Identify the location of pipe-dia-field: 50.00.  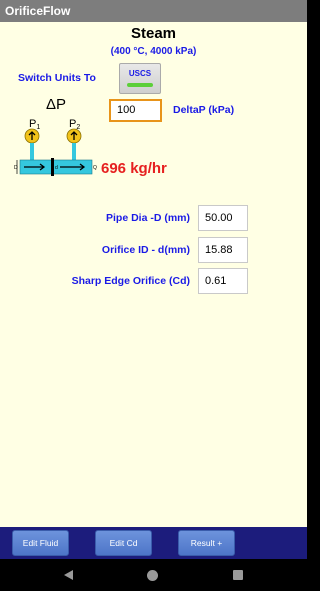
(223, 218).